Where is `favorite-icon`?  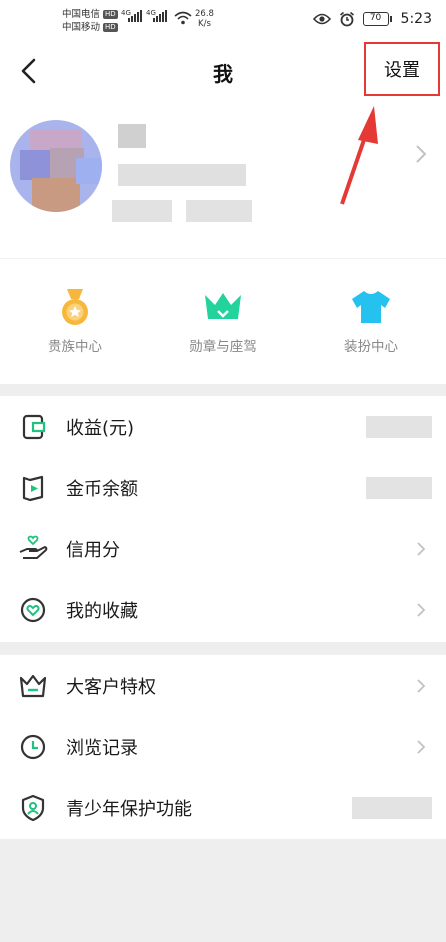
favorite-icon is located at coordinates (33, 609).